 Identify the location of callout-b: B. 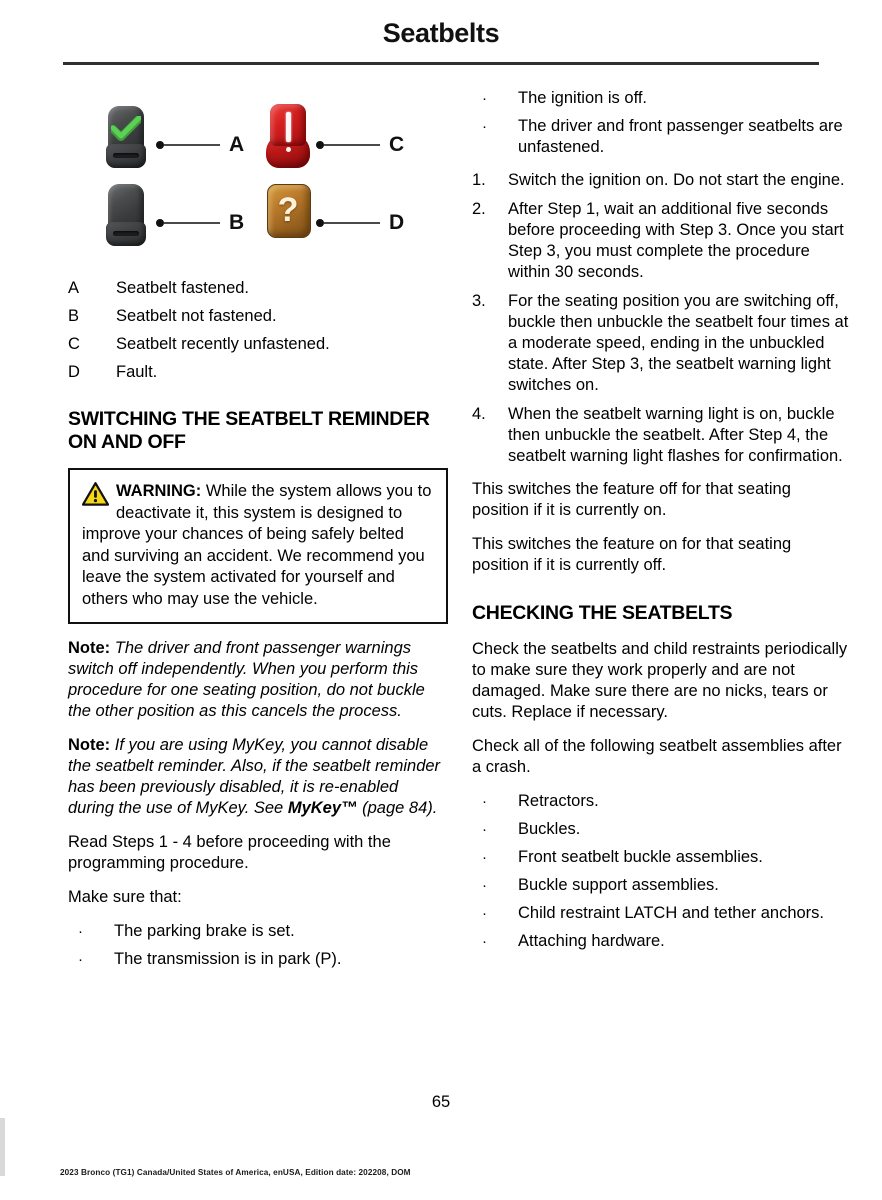
(200, 223).